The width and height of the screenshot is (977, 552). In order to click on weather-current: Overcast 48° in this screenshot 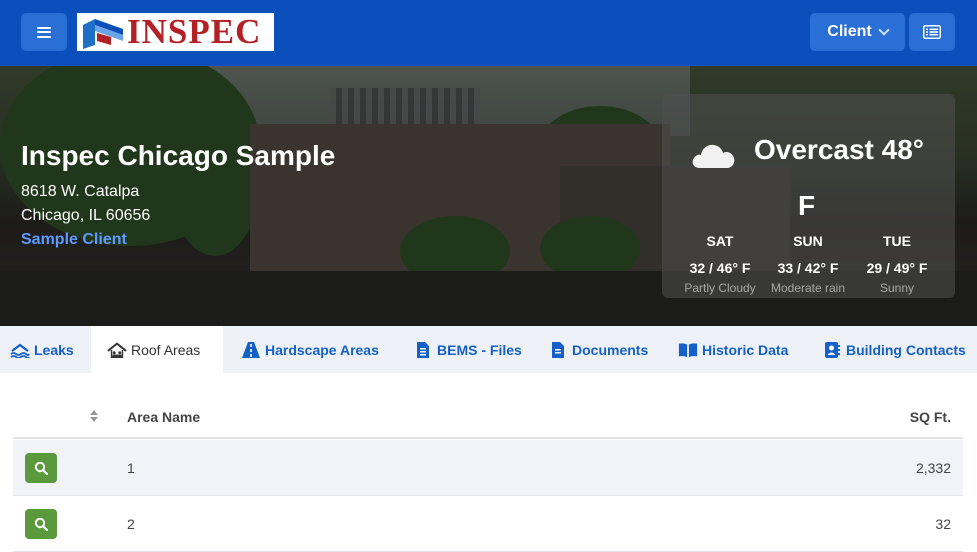, I will do `click(839, 149)`.